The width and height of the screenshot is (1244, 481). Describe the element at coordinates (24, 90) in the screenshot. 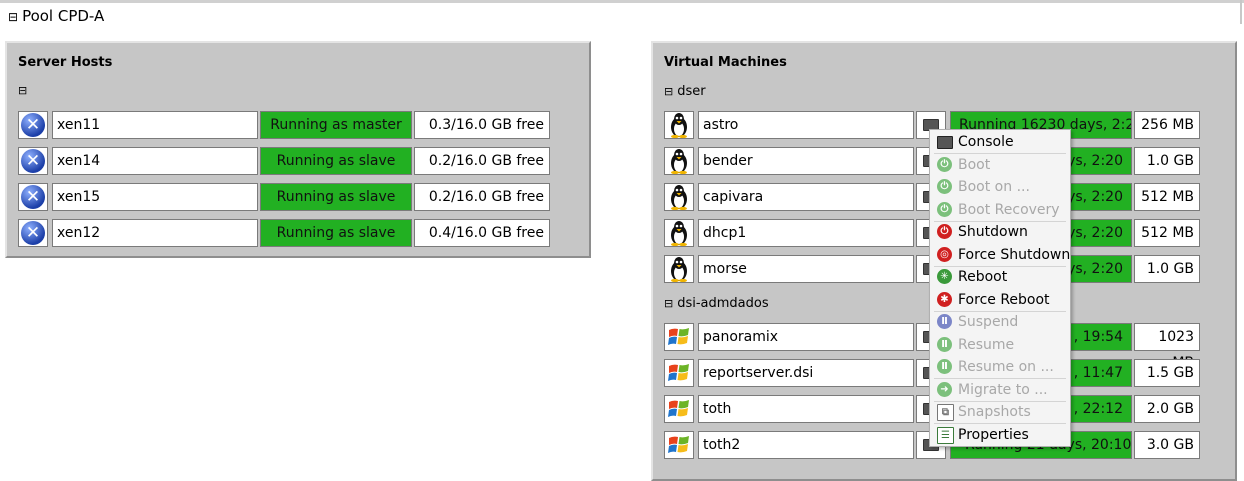

I see `server-hosts-toggle: ⊟` at that location.